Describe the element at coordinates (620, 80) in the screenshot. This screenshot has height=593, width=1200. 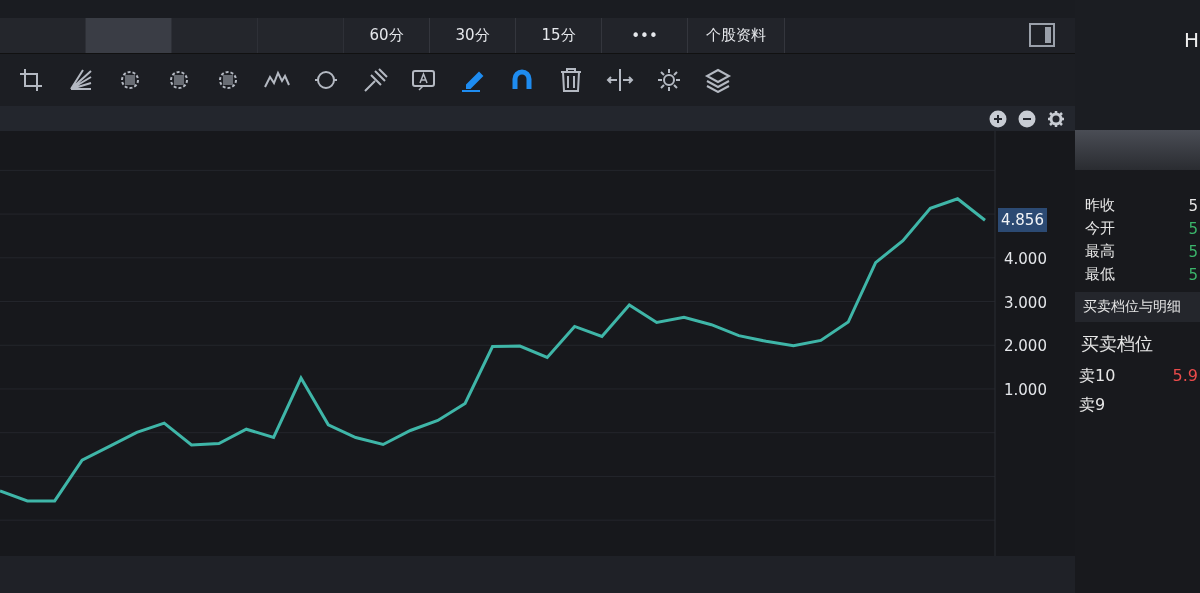
I see `split-tool-icon` at that location.